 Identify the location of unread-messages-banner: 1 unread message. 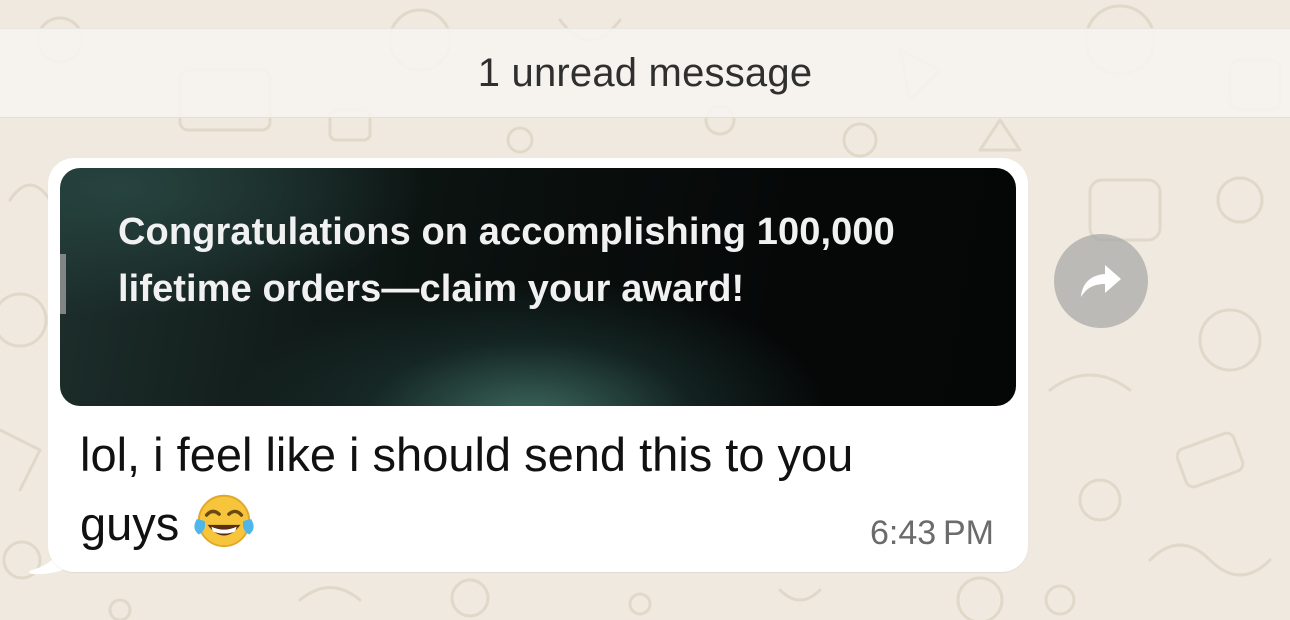
(645, 73).